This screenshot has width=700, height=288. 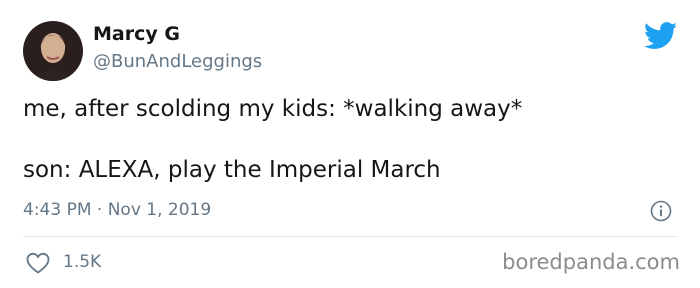 I want to click on twitter-bird-icon, so click(x=661, y=36).